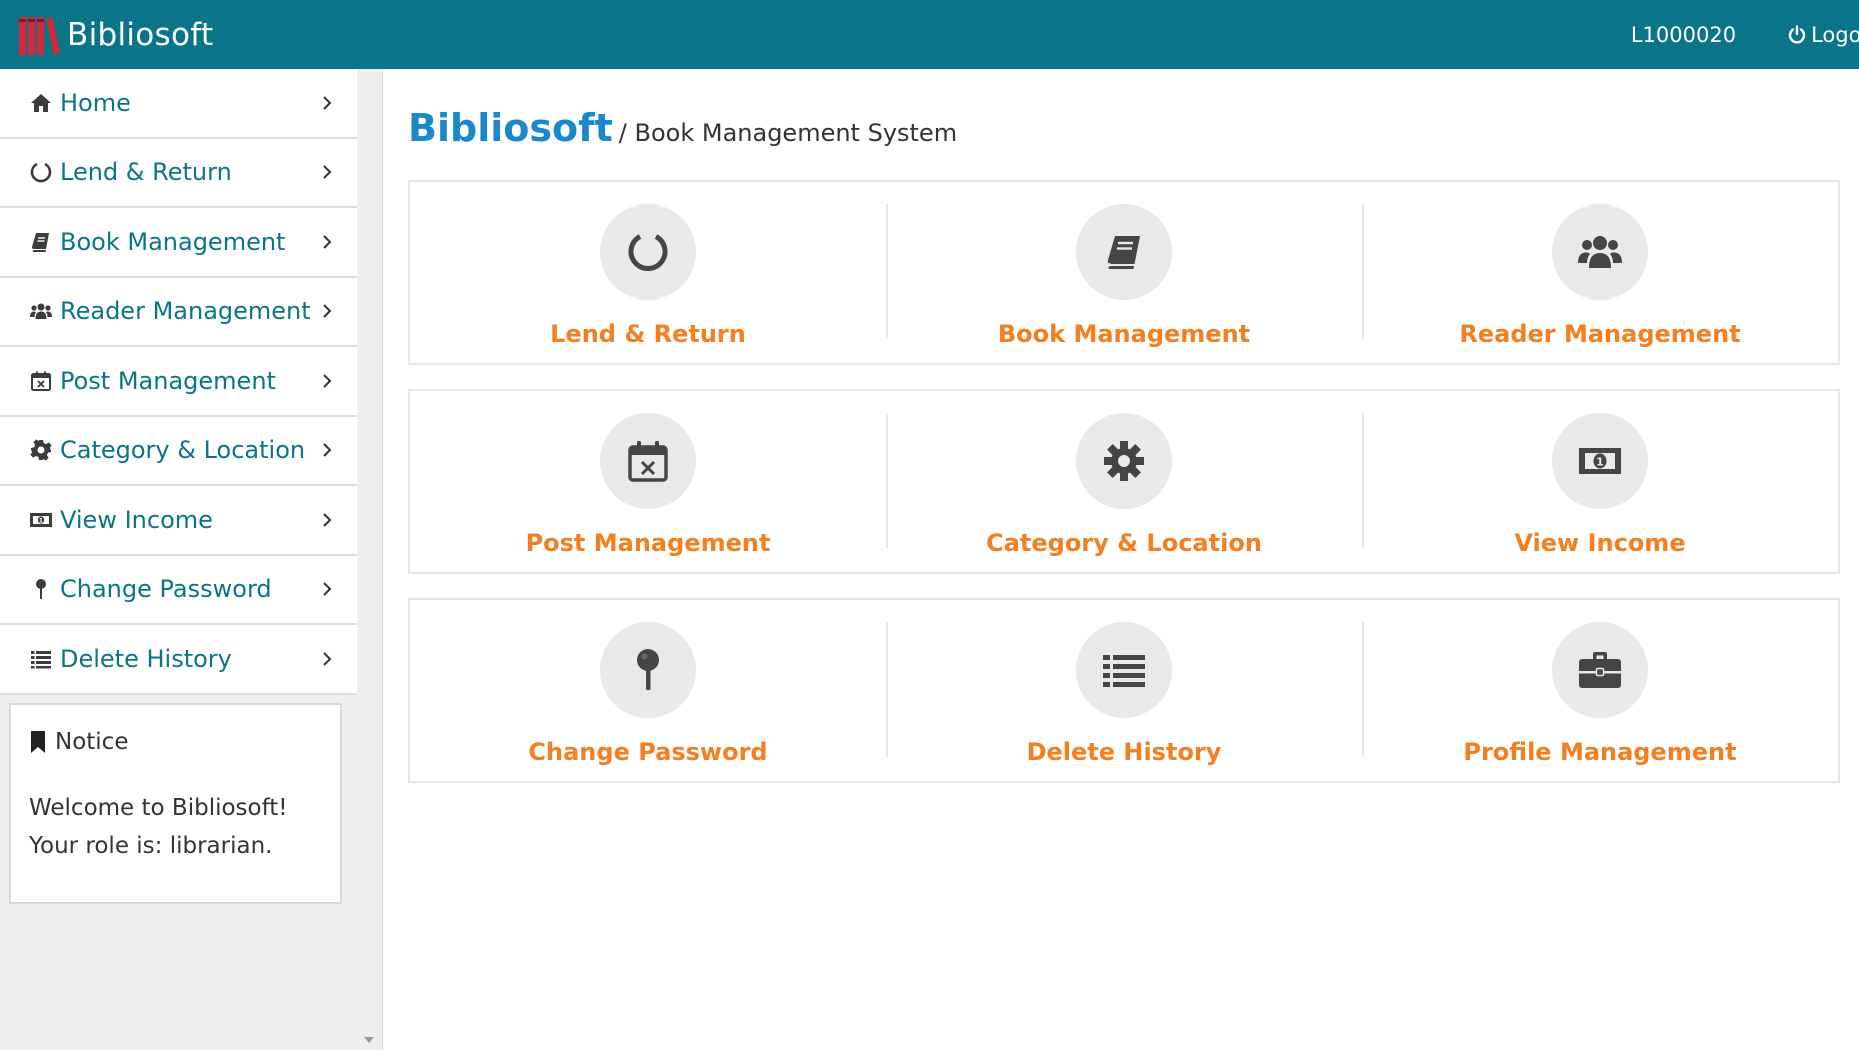  I want to click on tile-label: Book Management, so click(1124, 334).